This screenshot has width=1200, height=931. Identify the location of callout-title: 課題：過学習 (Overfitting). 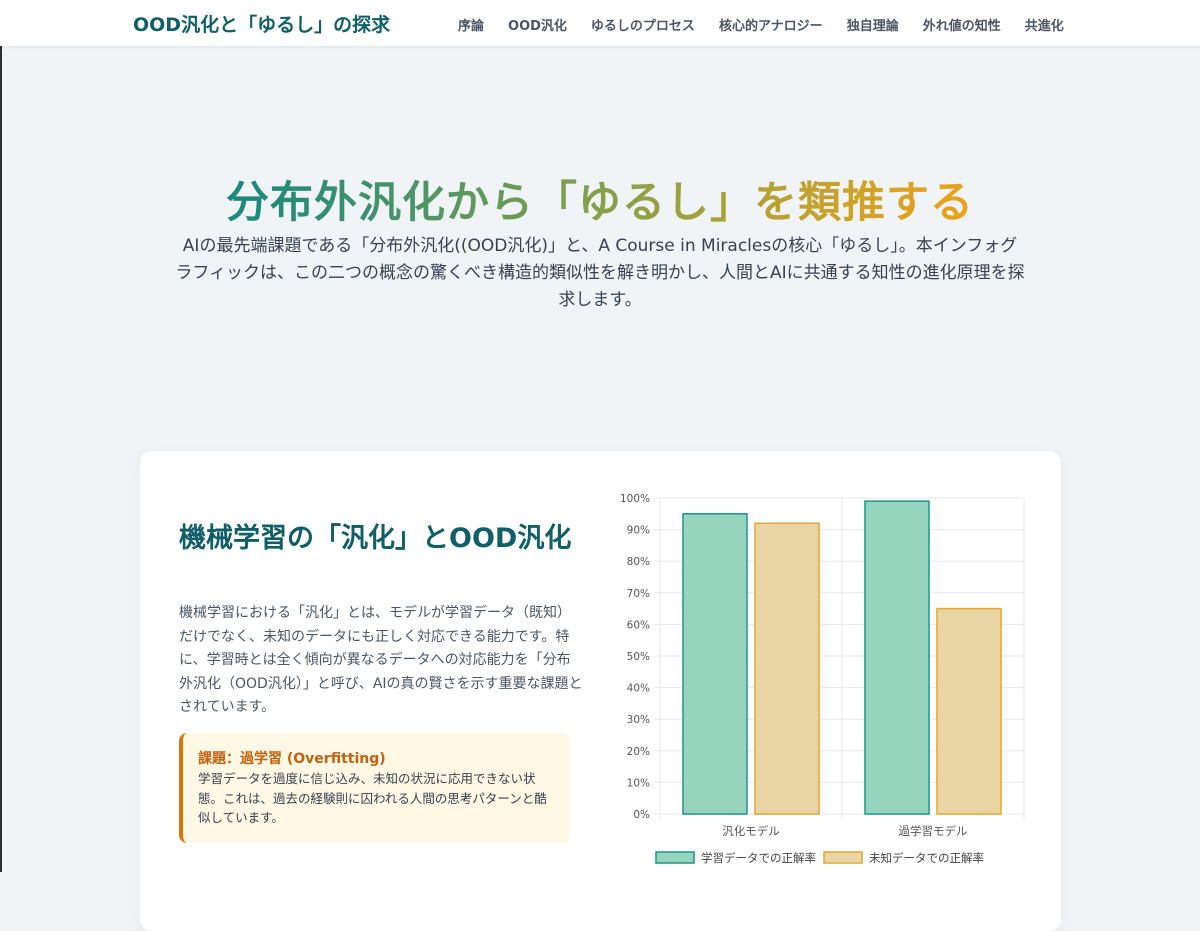
(292, 759).